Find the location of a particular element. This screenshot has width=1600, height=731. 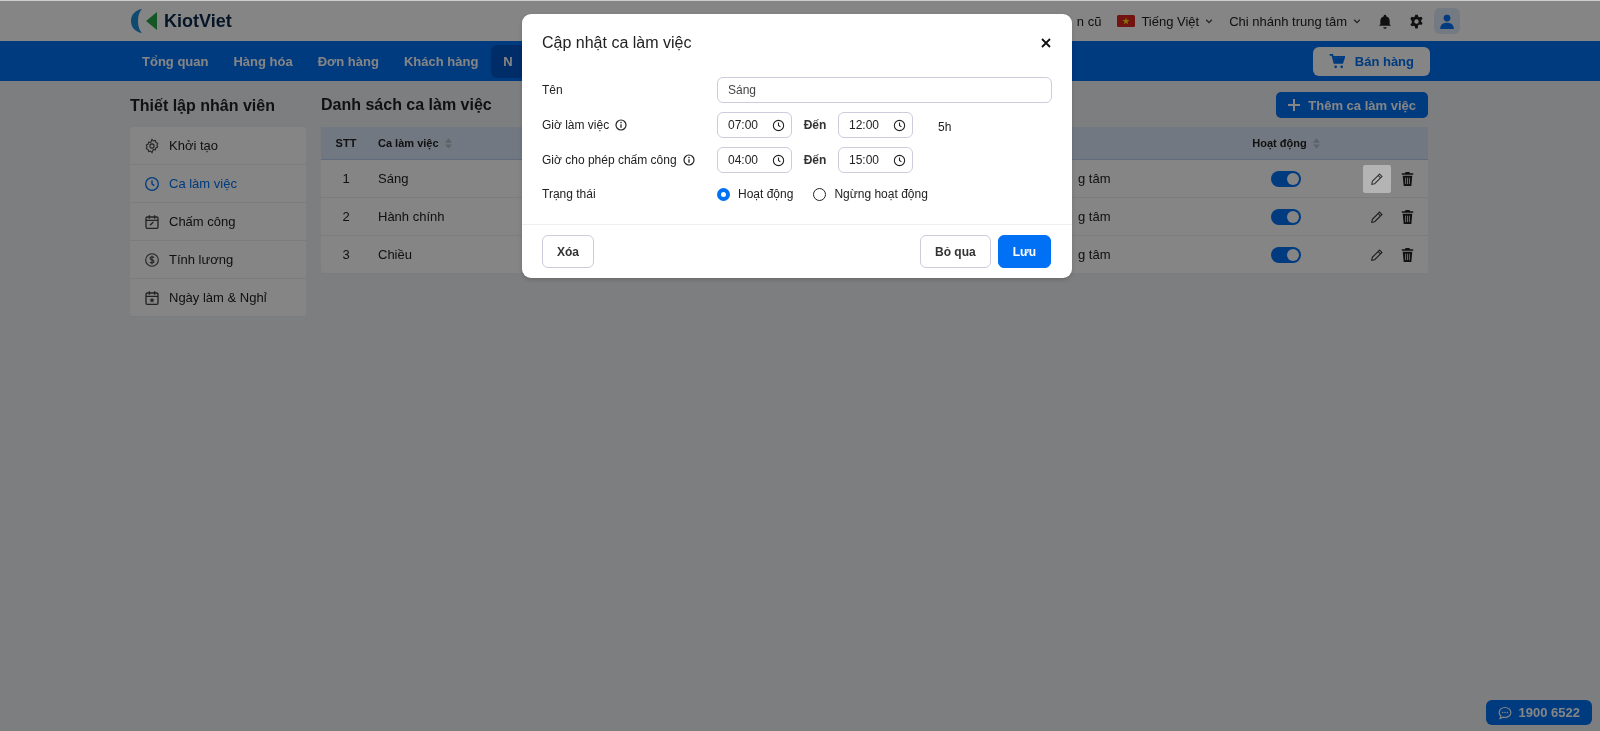

close-icon is located at coordinates (1046, 42).